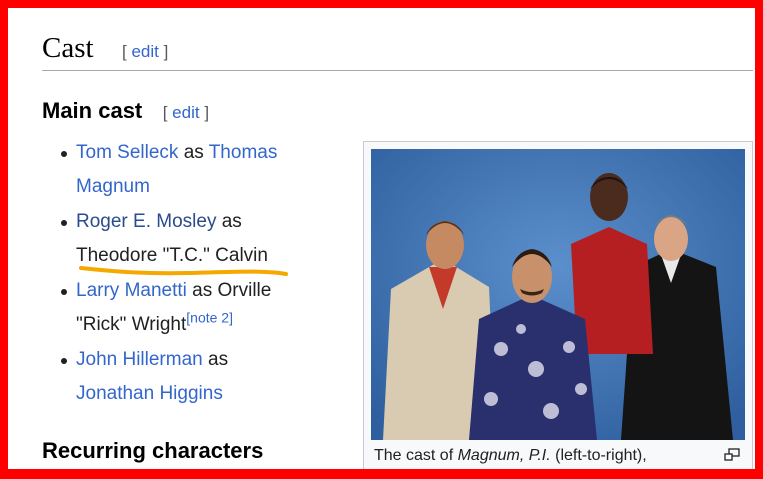  What do you see at coordinates (131, 324) in the screenshot?
I see `role-text-rick-wright: "Rick" Wright` at bounding box center [131, 324].